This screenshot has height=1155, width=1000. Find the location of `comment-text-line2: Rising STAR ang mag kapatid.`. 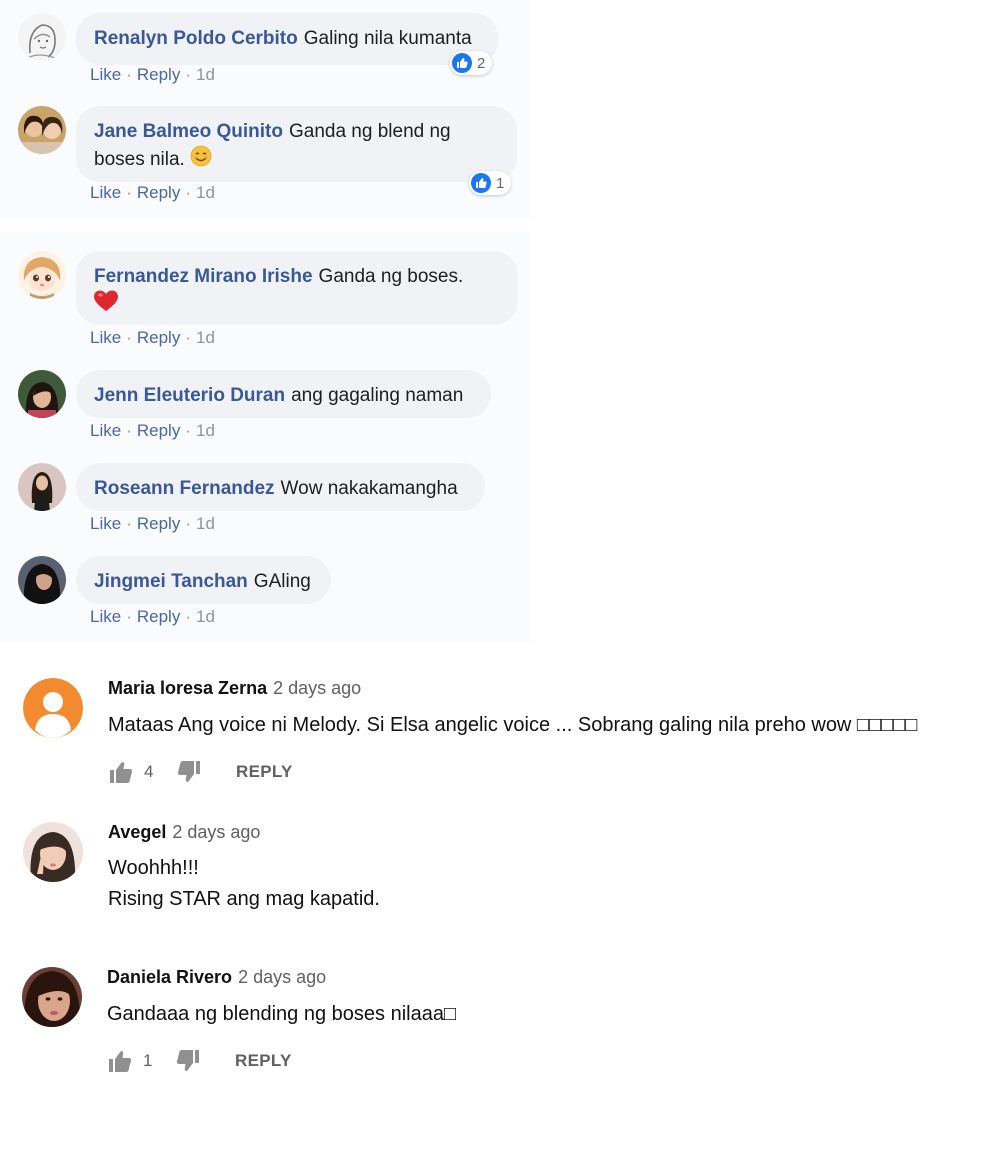

comment-text-line2: Rising STAR ang mag kapatid. is located at coordinates (244, 899).